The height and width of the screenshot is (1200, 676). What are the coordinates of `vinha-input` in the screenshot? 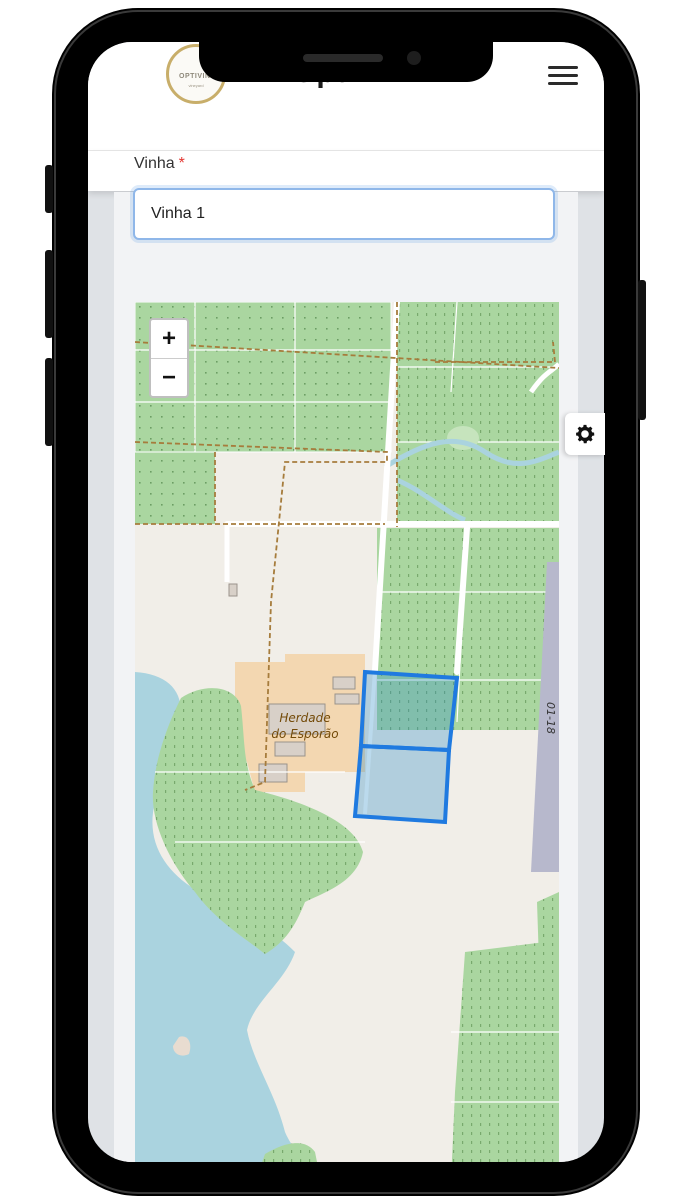 It's located at (344, 214).